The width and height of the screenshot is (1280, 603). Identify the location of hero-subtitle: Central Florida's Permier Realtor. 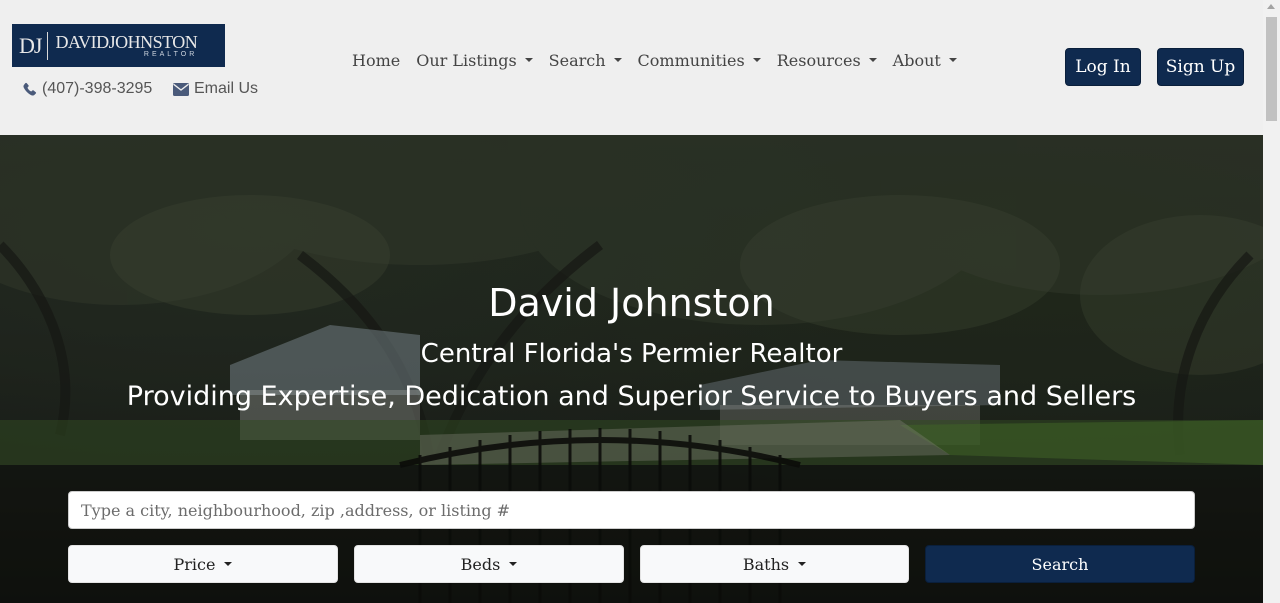
(631, 354).